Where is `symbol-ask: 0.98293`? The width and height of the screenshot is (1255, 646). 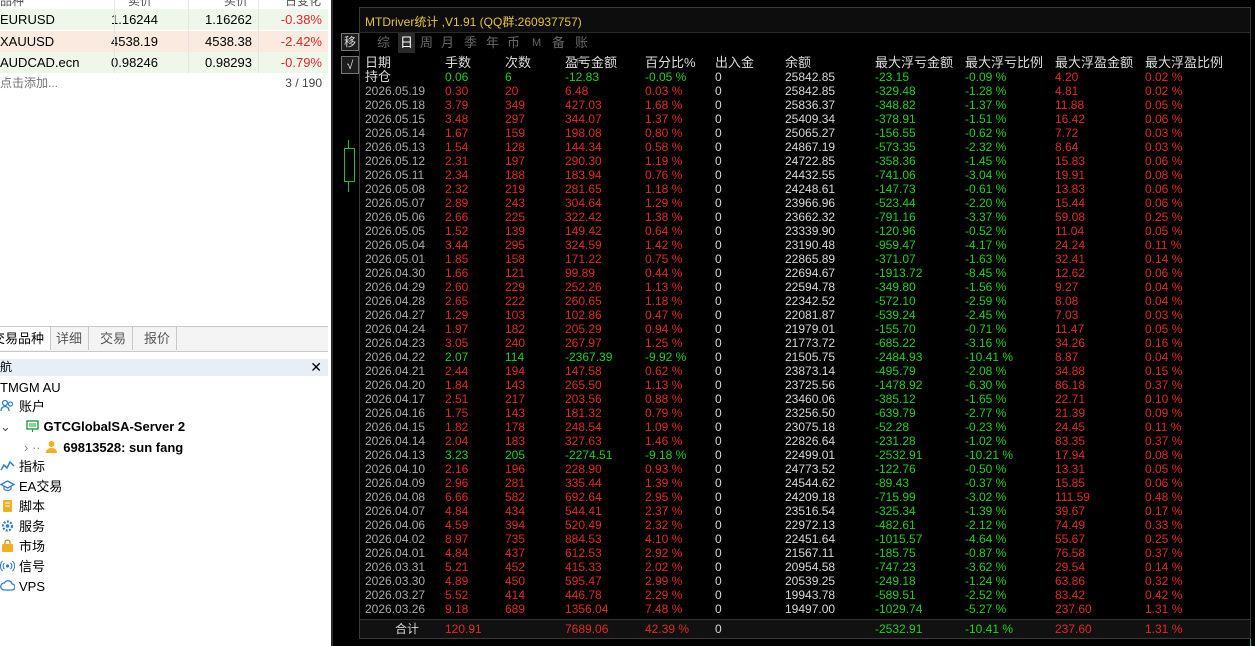
symbol-ask: 0.98293 is located at coordinates (228, 62).